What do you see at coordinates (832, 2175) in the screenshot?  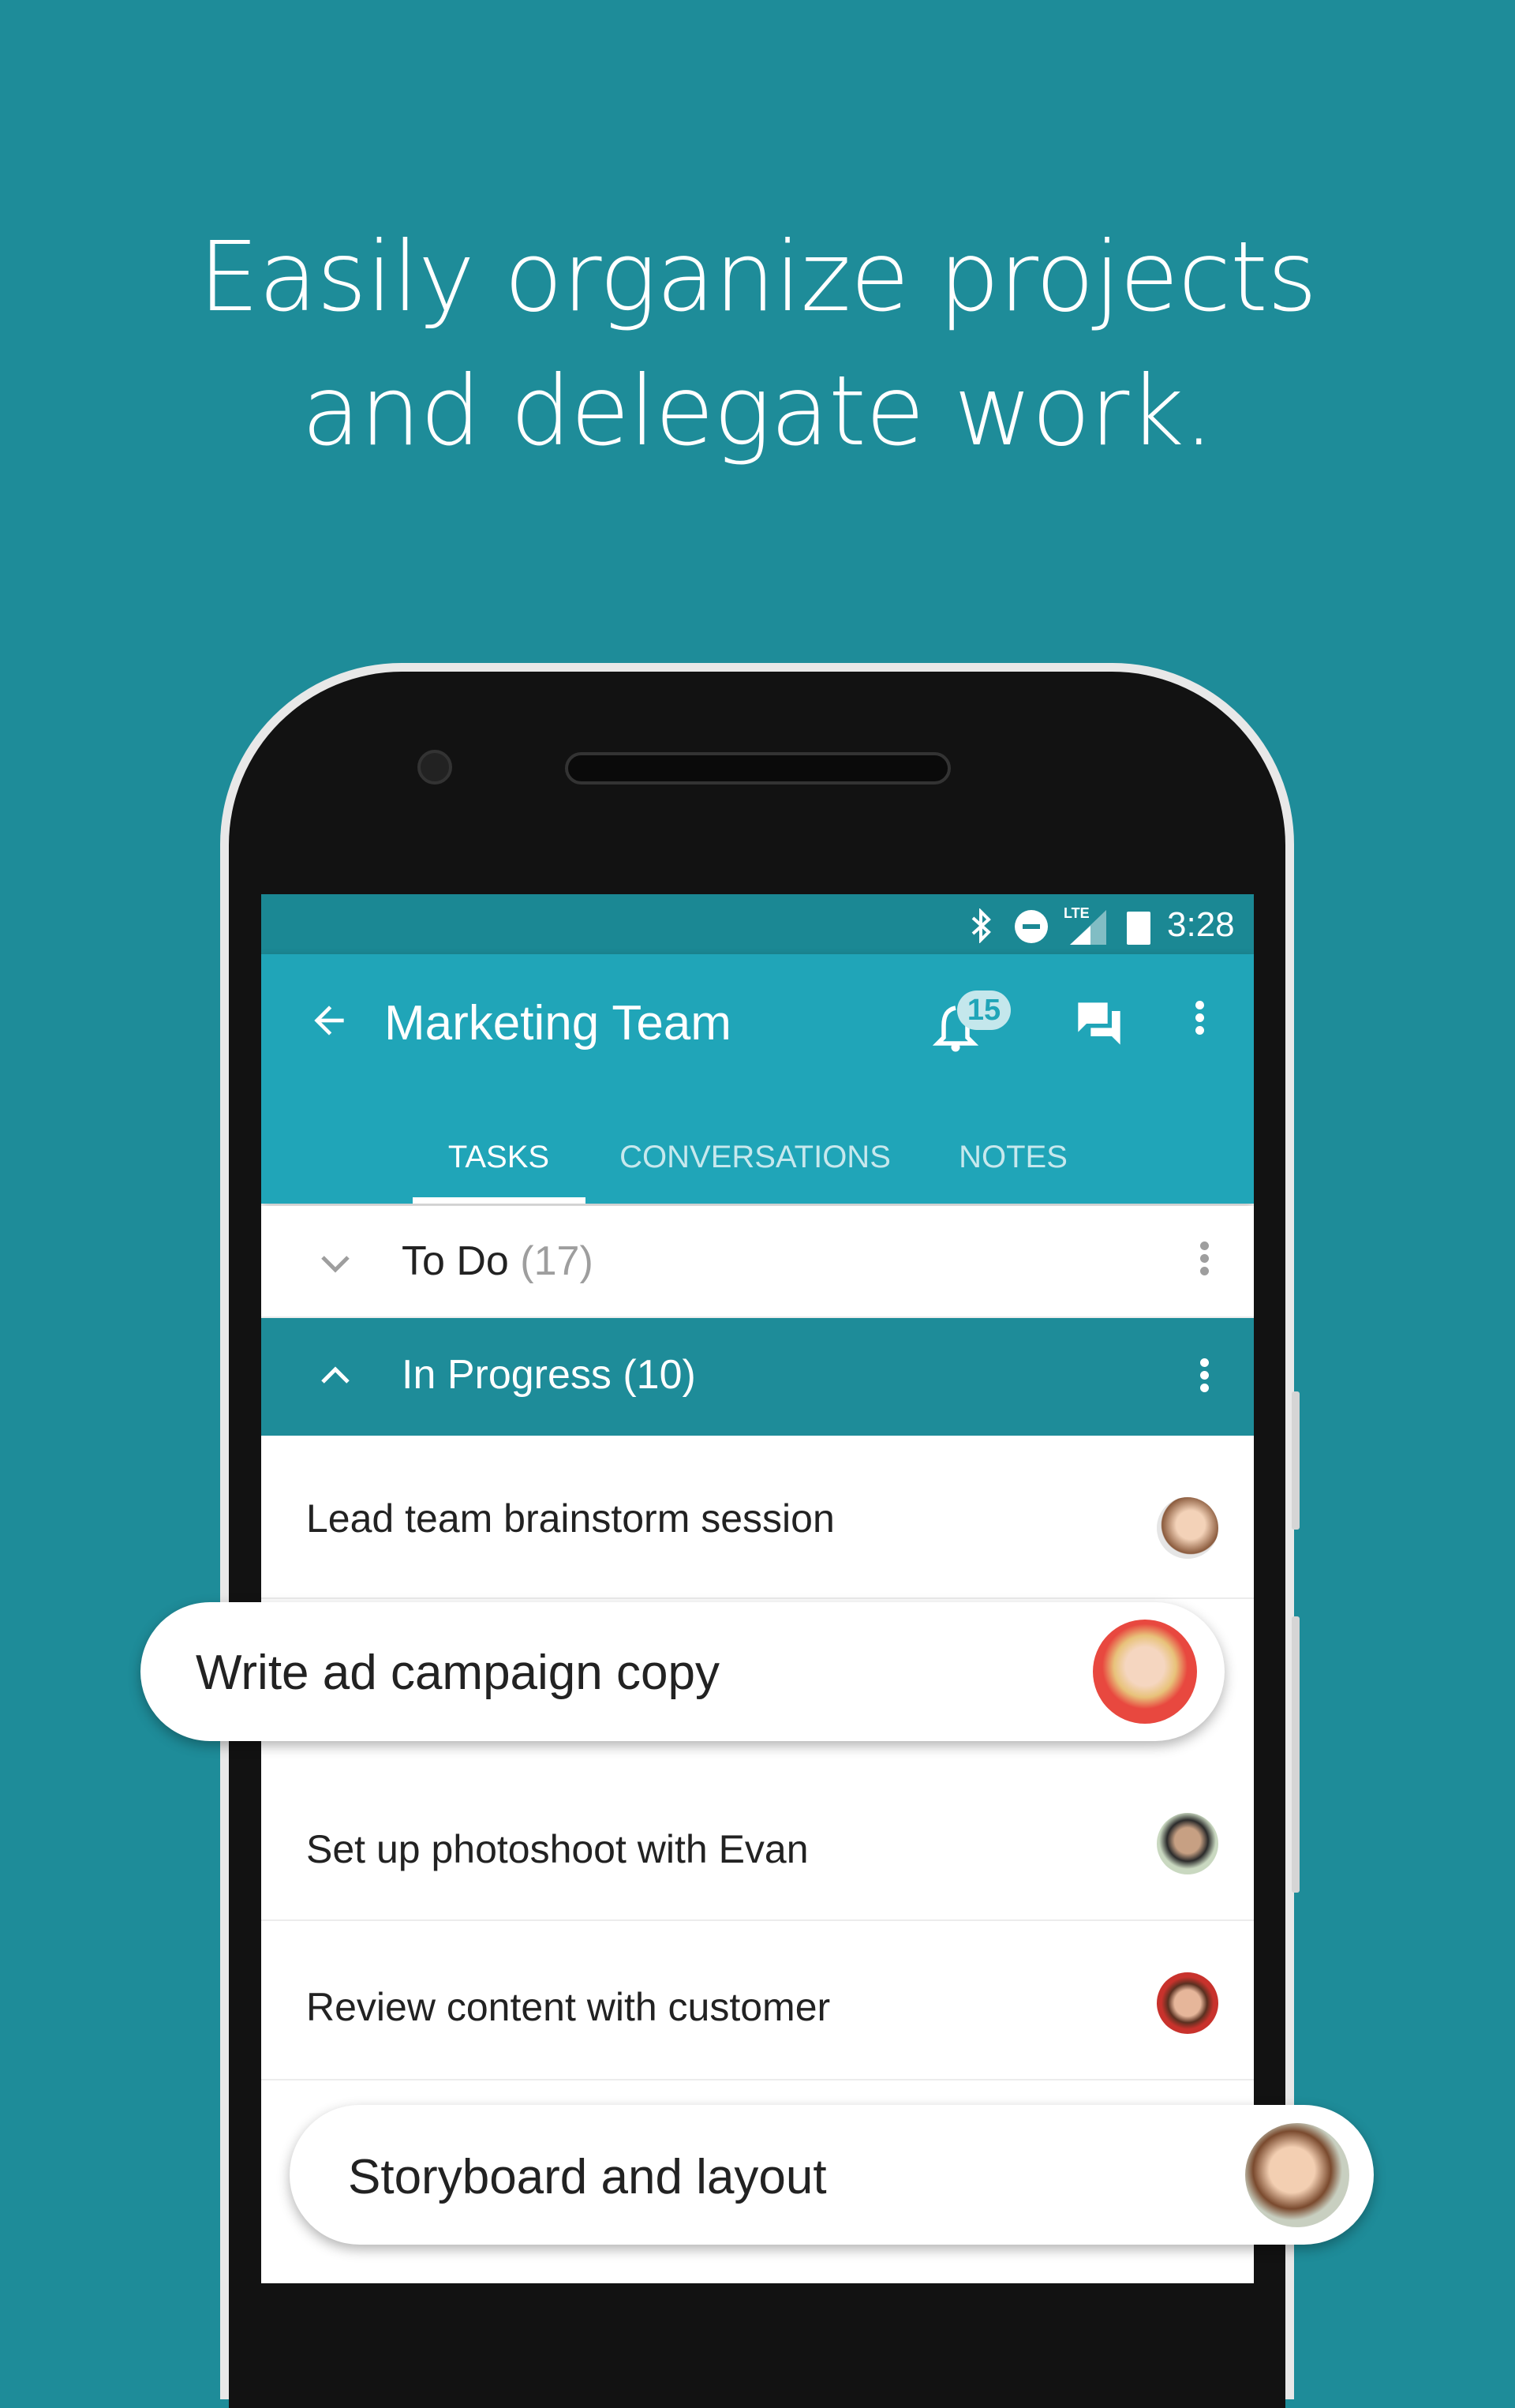 I see `floating-task-card: Storyboard and layout` at bounding box center [832, 2175].